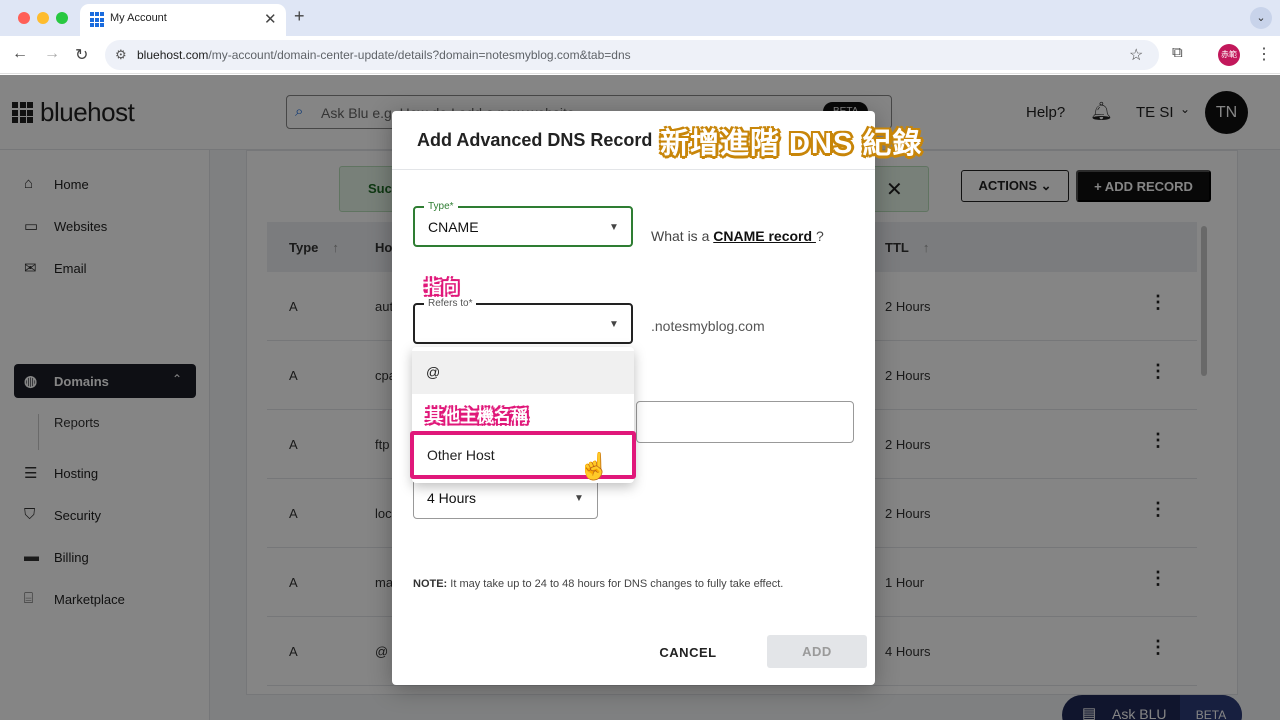  I want to click on annotation-other-host: 其他主機名稱, so click(477, 416).